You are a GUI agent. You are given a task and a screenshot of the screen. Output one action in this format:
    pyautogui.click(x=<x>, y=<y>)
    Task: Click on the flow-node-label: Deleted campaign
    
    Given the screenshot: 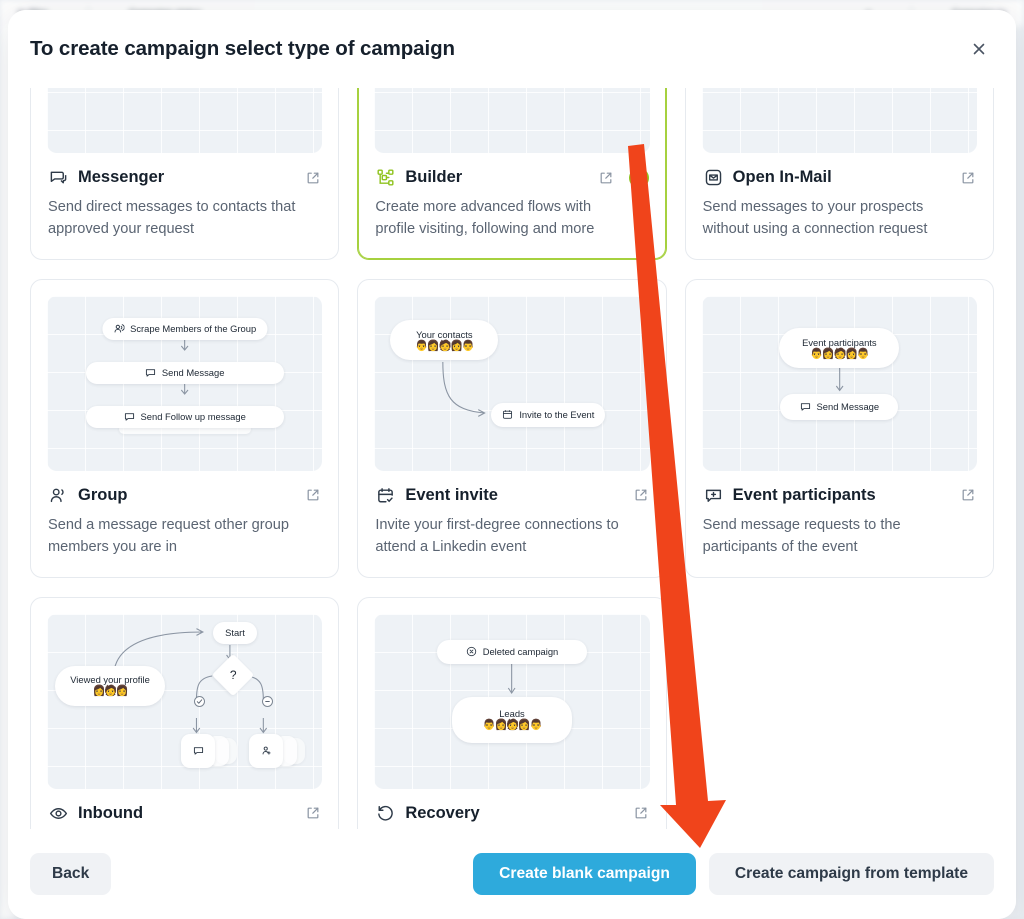 What is the action you would take?
    pyautogui.click(x=520, y=652)
    